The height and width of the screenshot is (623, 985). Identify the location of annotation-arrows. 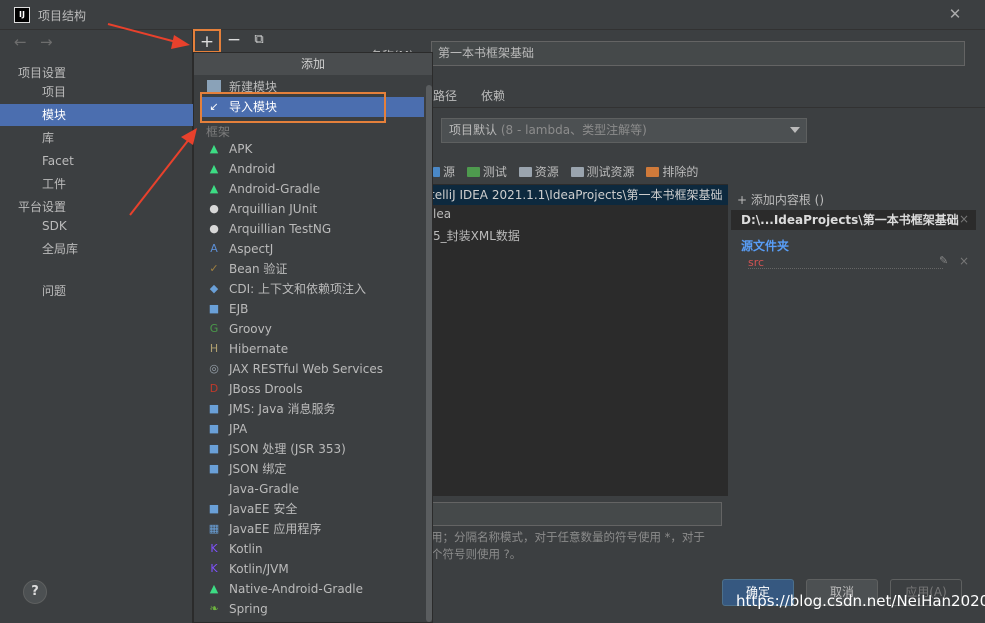
(152, 119).